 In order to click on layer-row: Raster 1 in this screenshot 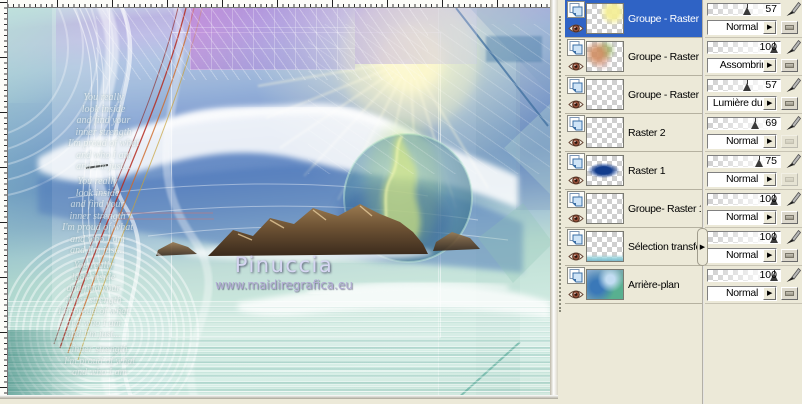, I will do `click(633, 171)`.